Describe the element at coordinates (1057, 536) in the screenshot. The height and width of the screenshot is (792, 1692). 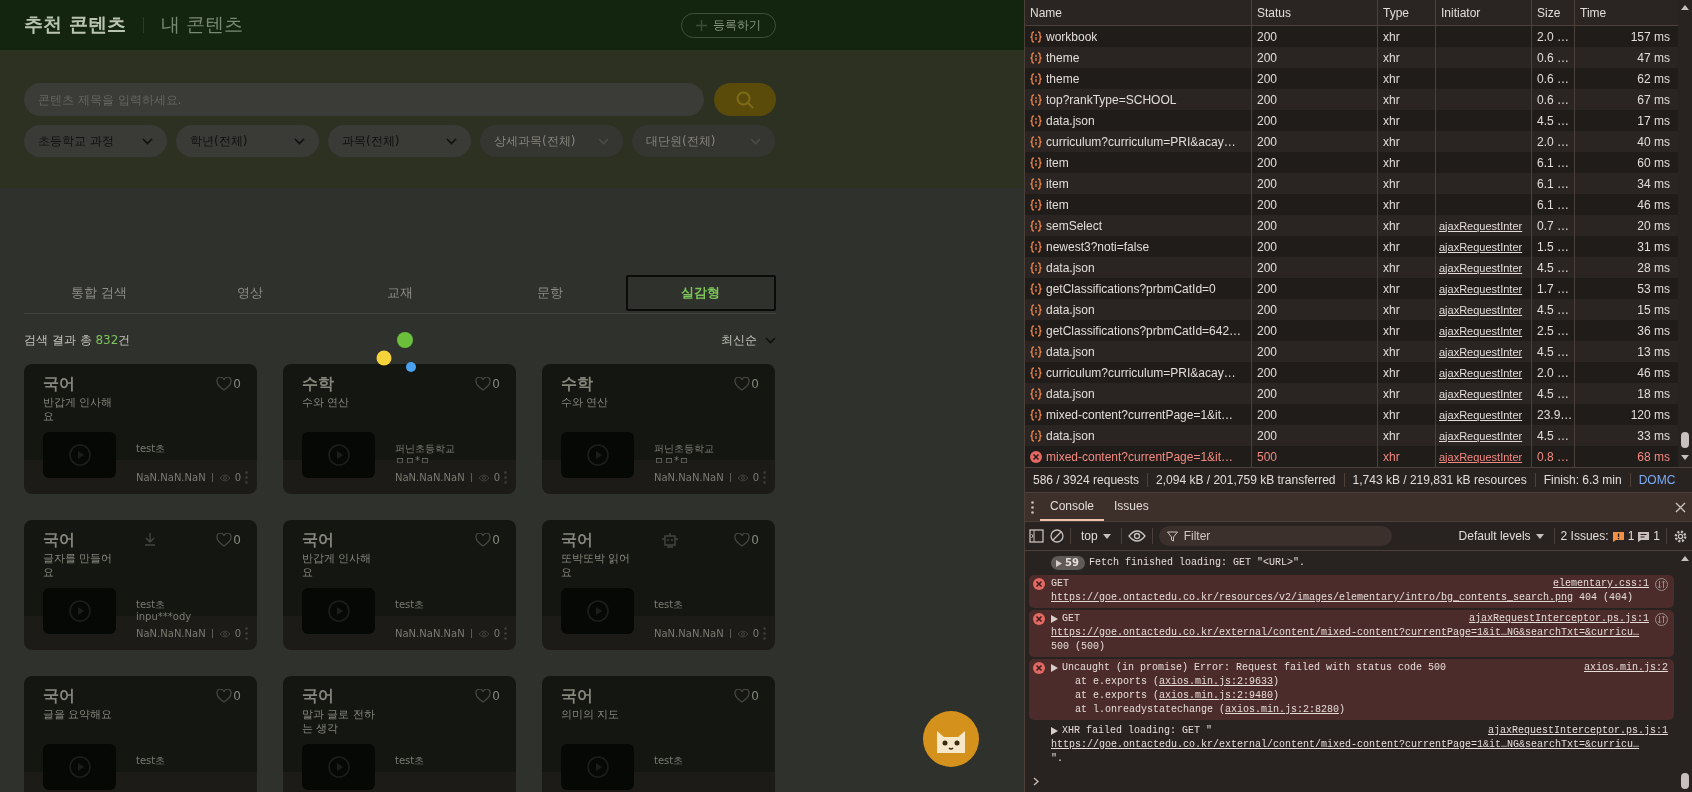
I see `clear-icon` at that location.